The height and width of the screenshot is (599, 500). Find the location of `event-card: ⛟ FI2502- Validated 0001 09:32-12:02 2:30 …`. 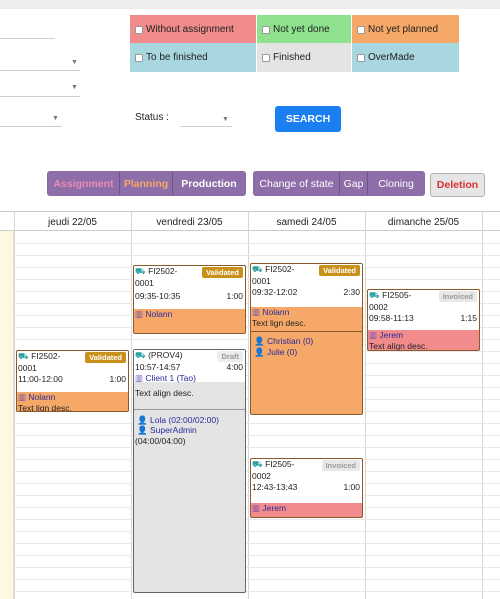

event-card: ⛟ FI2502- Validated 0001 09:32-12:02 2:30 … is located at coordinates (306, 339).